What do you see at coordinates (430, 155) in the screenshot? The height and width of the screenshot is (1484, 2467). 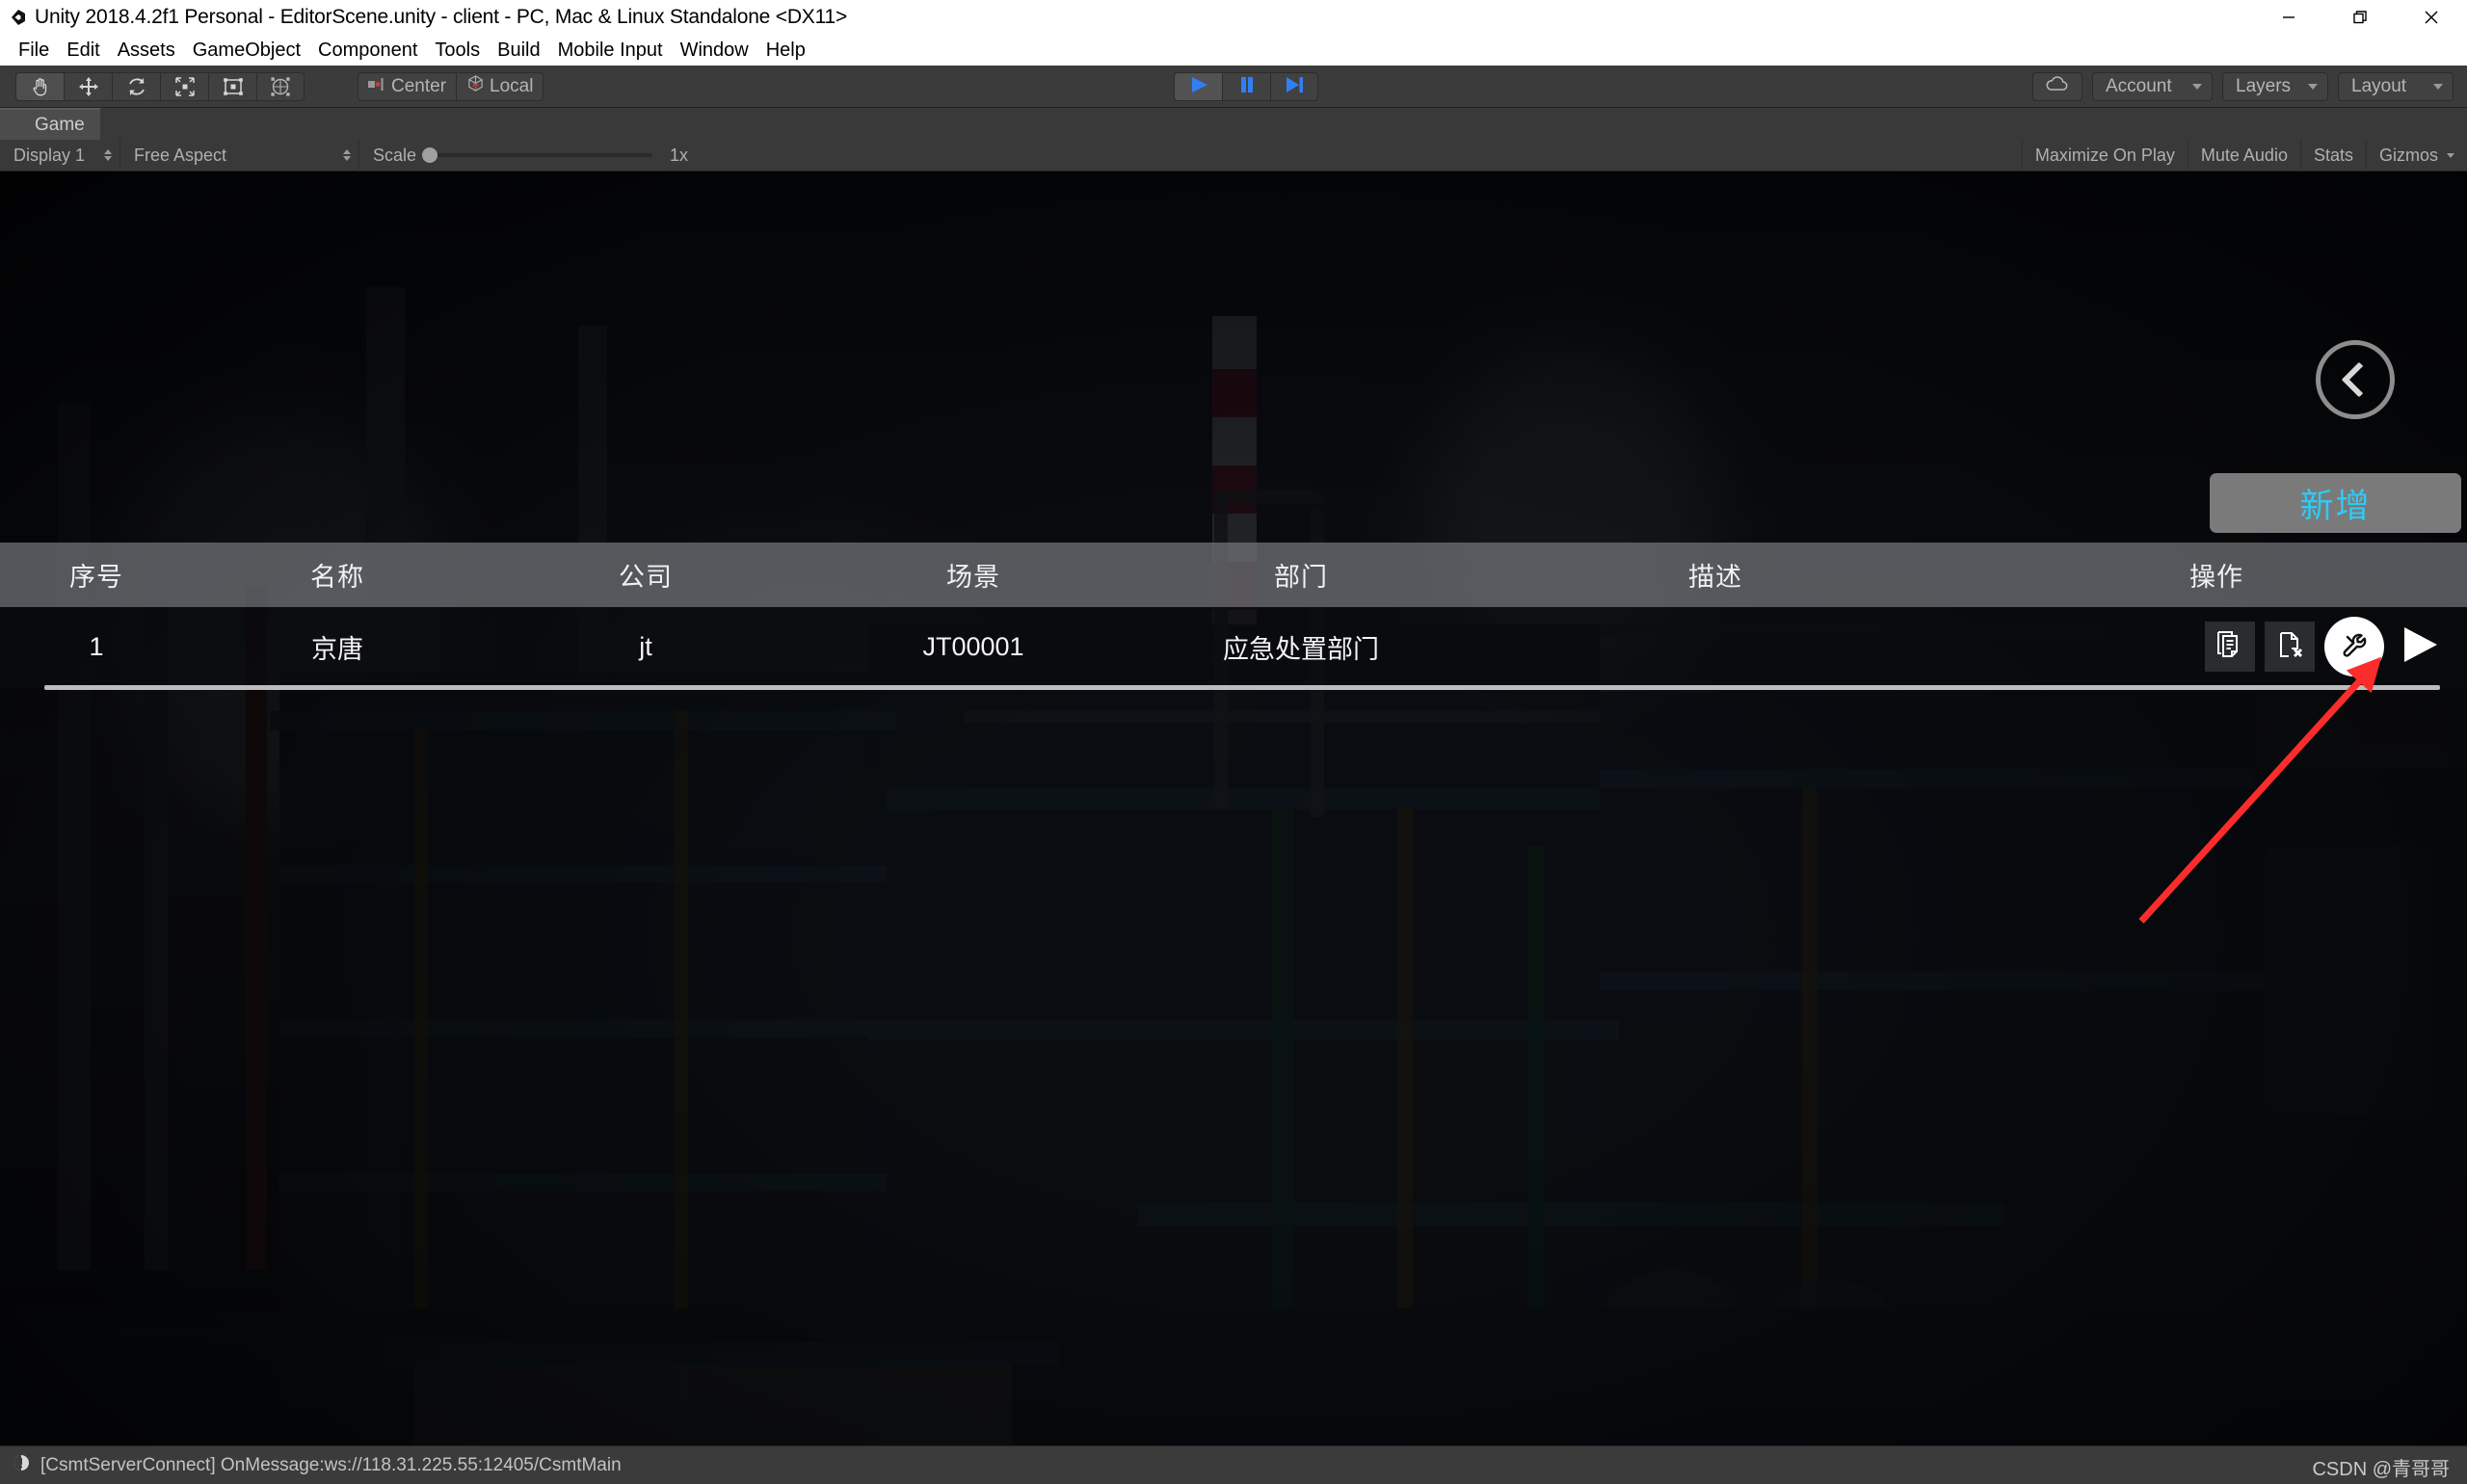 I see `scale-slider-handle` at bounding box center [430, 155].